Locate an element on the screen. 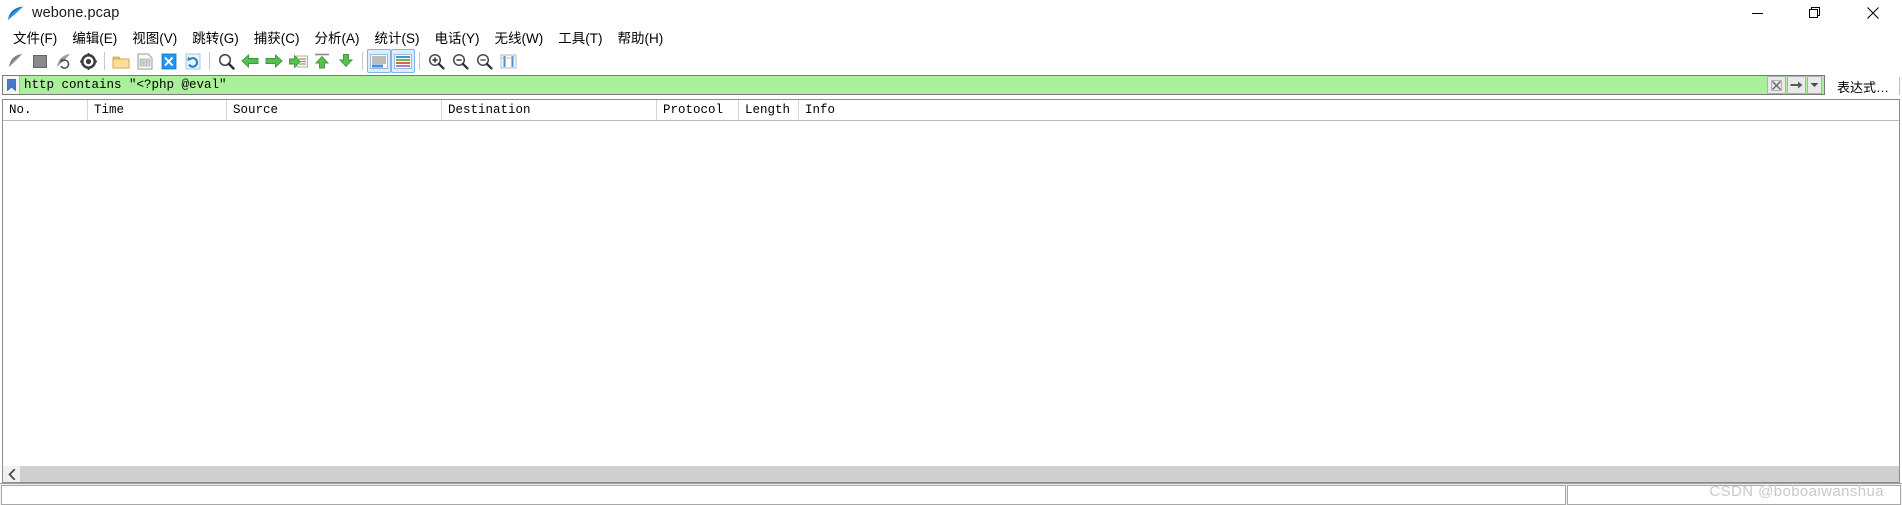  filter-buttons is located at coordinates (1795, 85).